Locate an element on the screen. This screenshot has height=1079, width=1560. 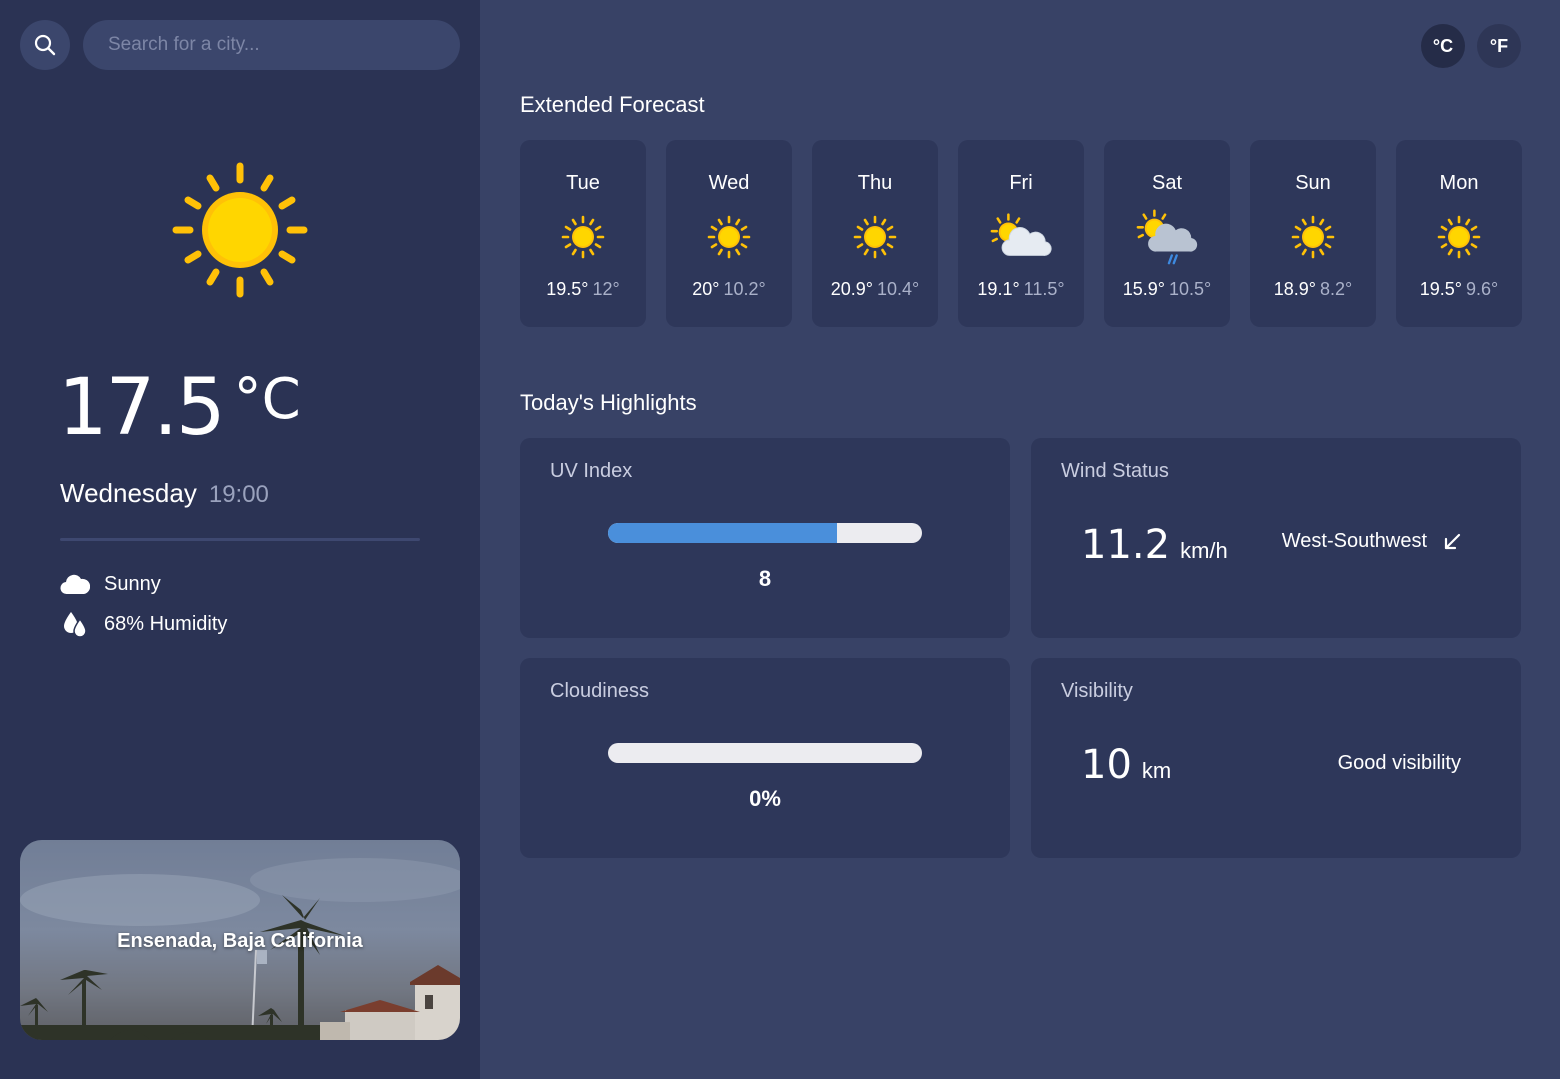
uv-index-card: UV Index 8 is located at coordinates (765, 538).